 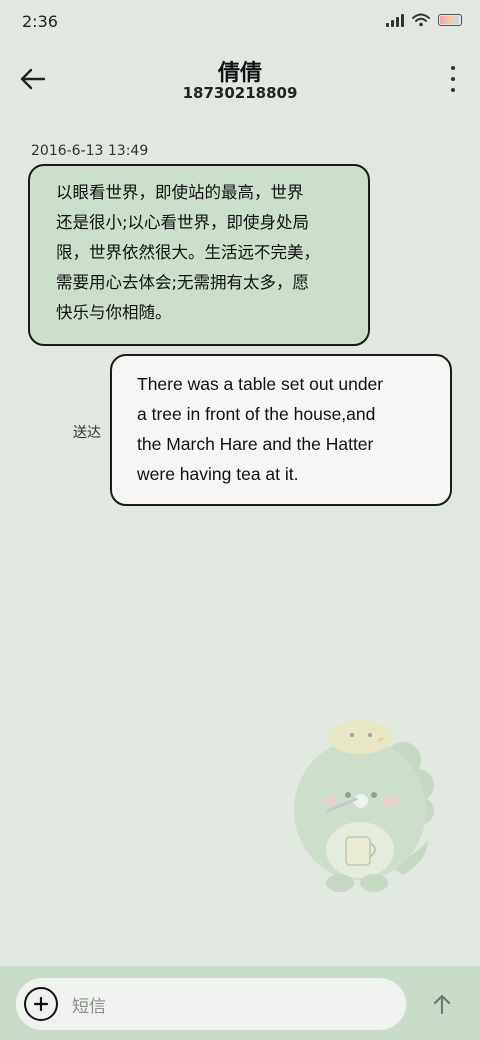 I want to click on more-options-button, so click(x=453, y=79).